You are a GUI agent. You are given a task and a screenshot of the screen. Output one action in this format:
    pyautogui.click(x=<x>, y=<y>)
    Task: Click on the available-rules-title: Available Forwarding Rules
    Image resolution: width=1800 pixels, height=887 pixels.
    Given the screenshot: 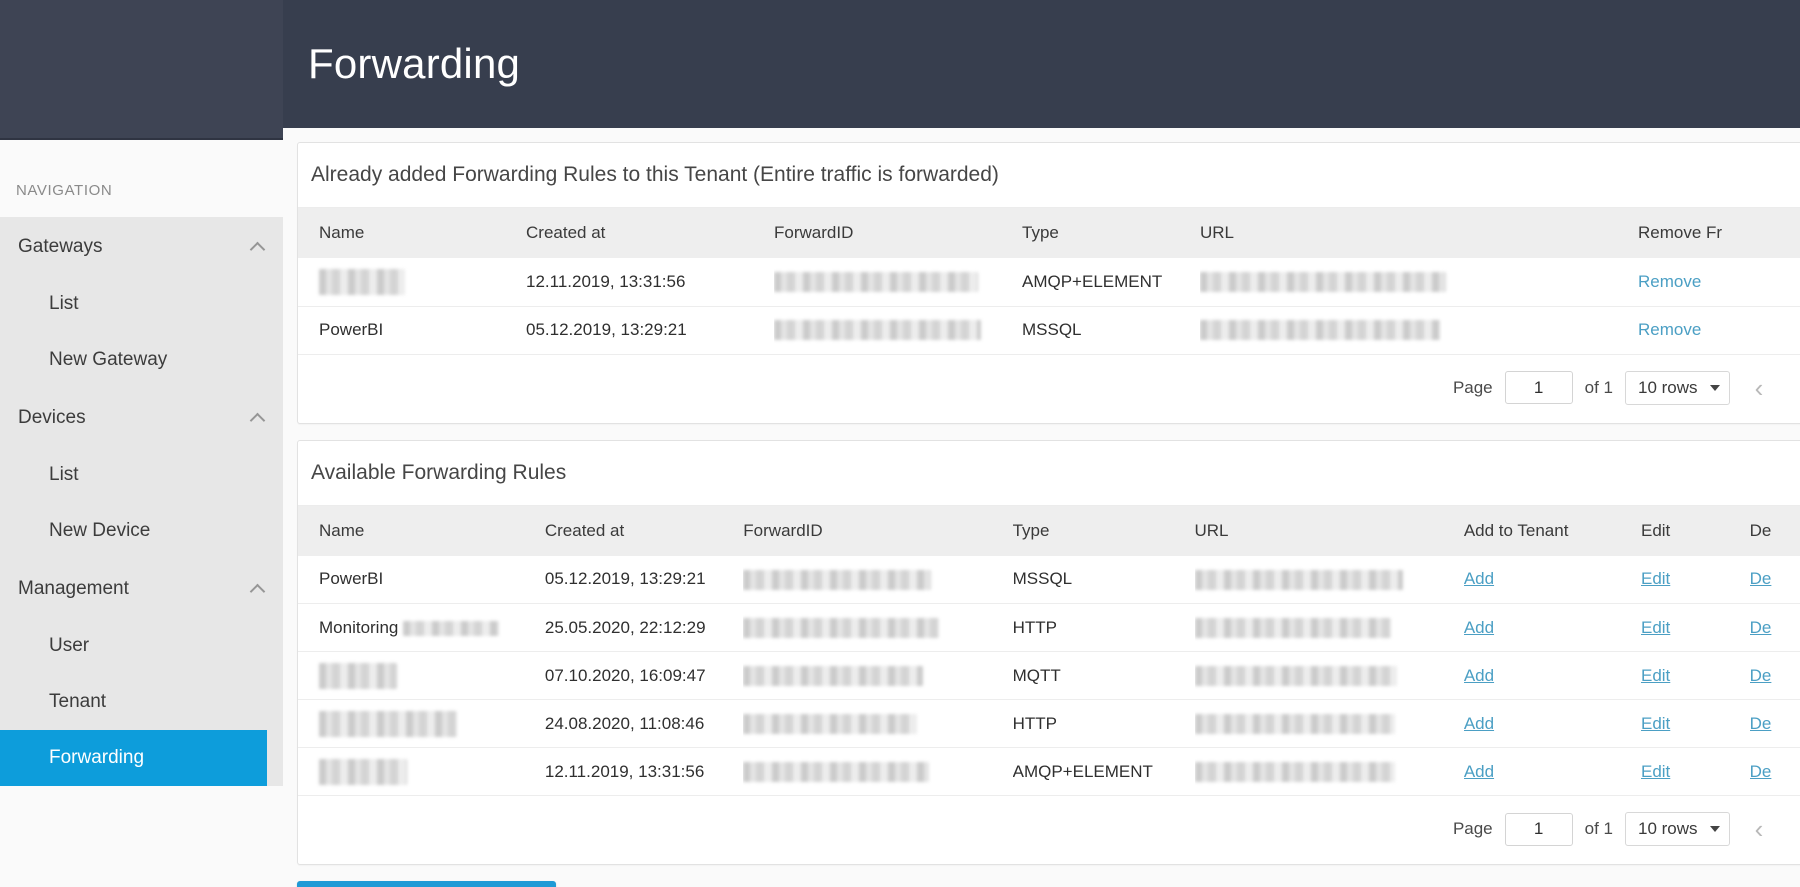 What is the action you would take?
    pyautogui.click(x=1049, y=473)
    